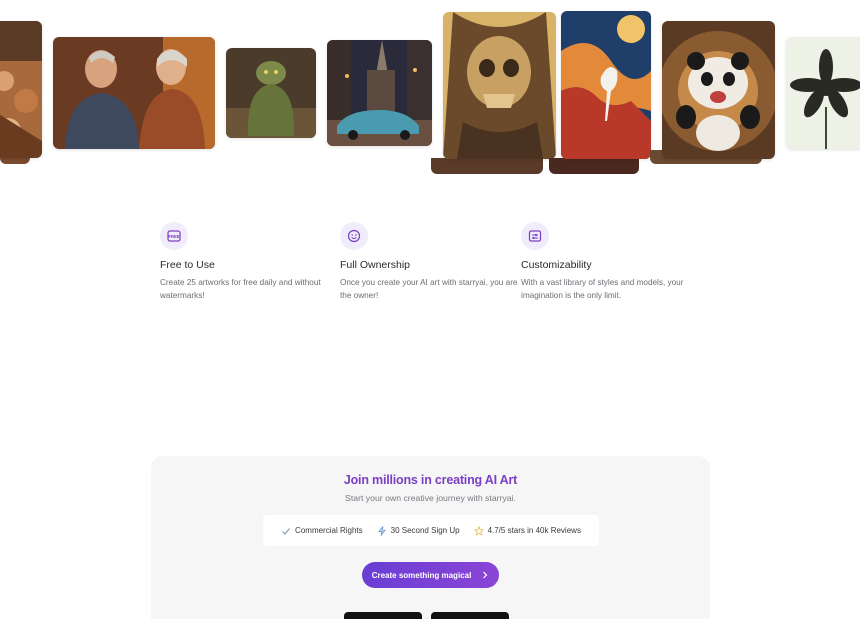 This screenshot has width=860, height=619. Describe the element at coordinates (134, 93) in the screenshot. I see `artwork-elderly-couple` at that location.